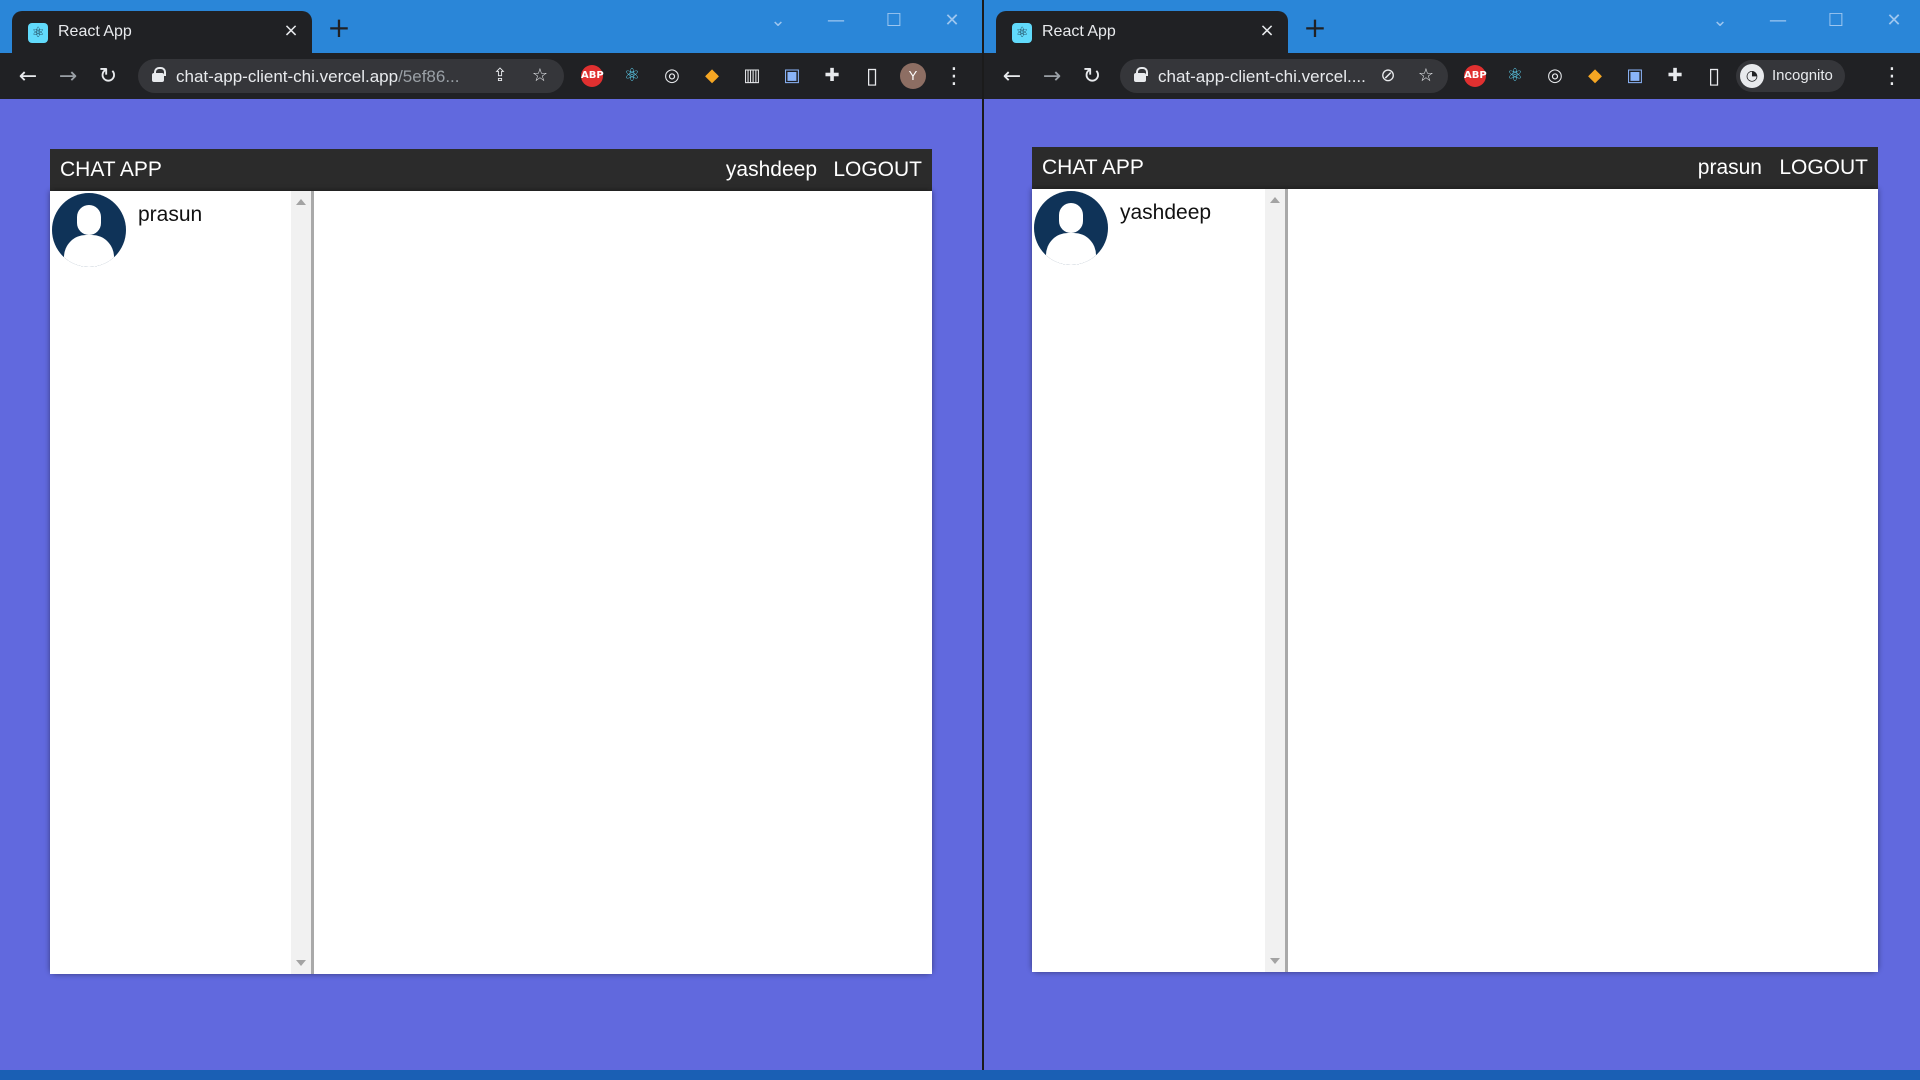 This screenshot has width=1920, height=1080. What do you see at coordinates (913, 76) in the screenshot?
I see `profile-avatar-button: Y` at bounding box center [913, 76].